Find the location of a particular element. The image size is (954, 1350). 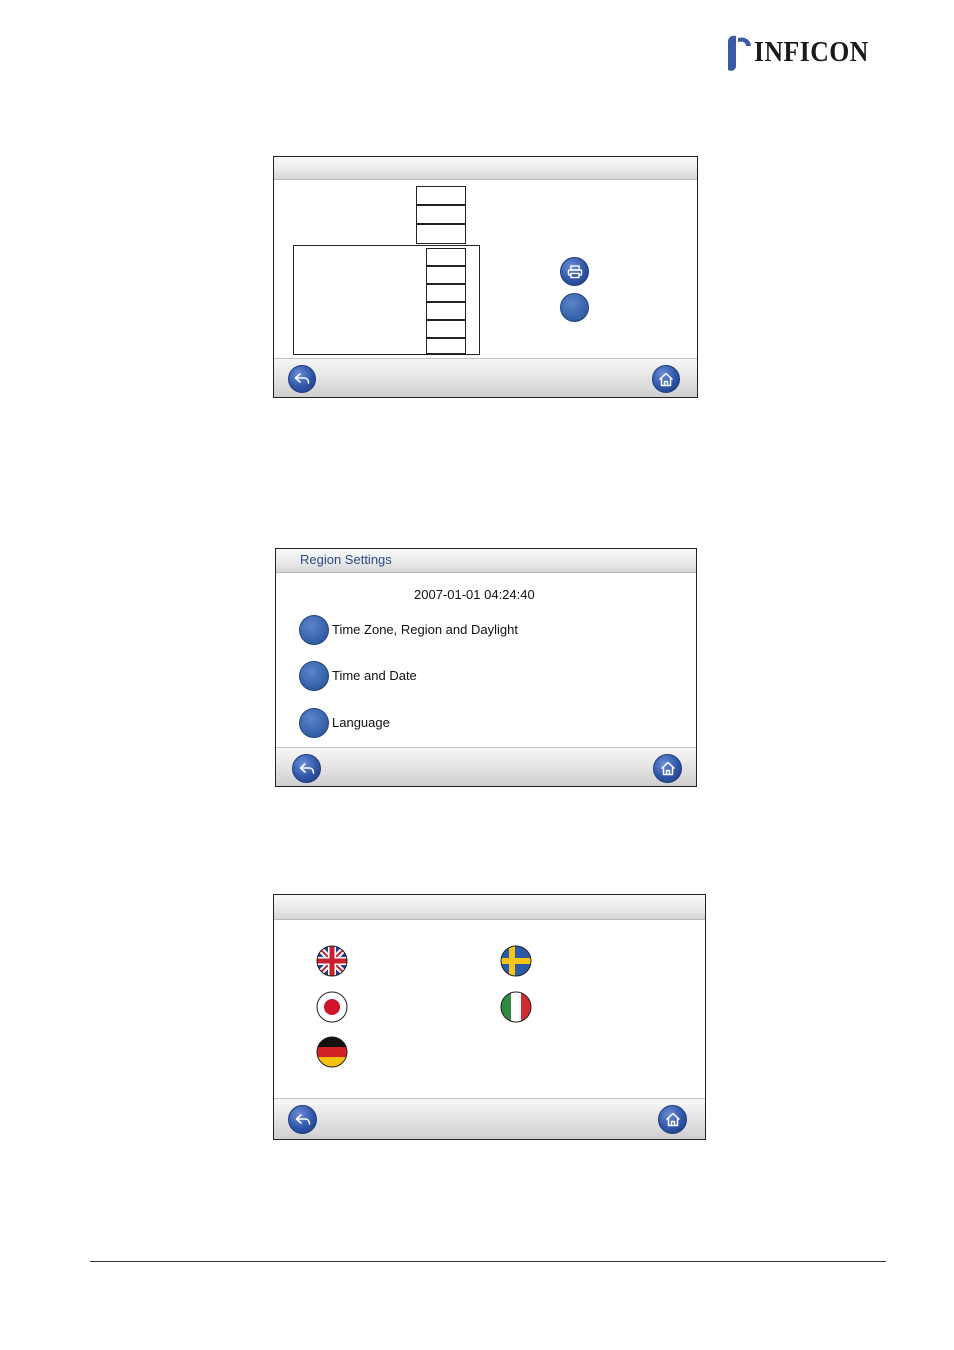

italy-flag-icon is located at coordinates (516, 1007).